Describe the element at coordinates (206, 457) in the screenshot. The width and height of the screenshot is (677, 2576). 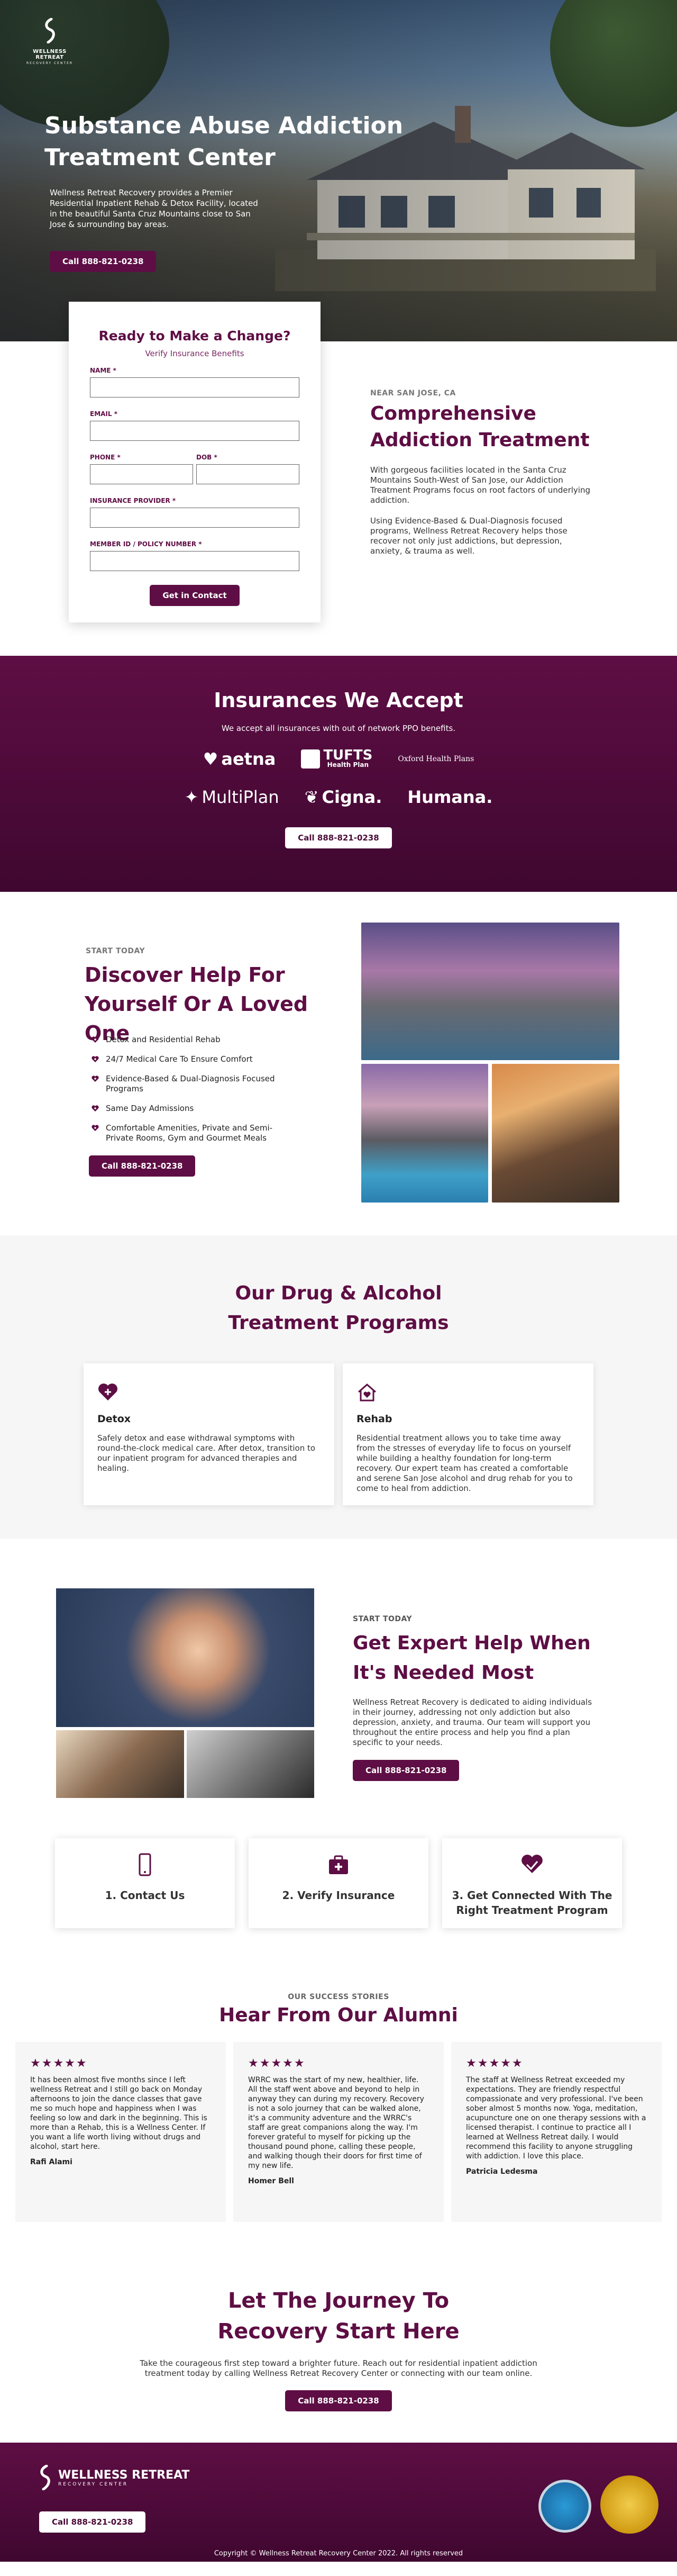
I see `dob-label: DOB *` at that location.